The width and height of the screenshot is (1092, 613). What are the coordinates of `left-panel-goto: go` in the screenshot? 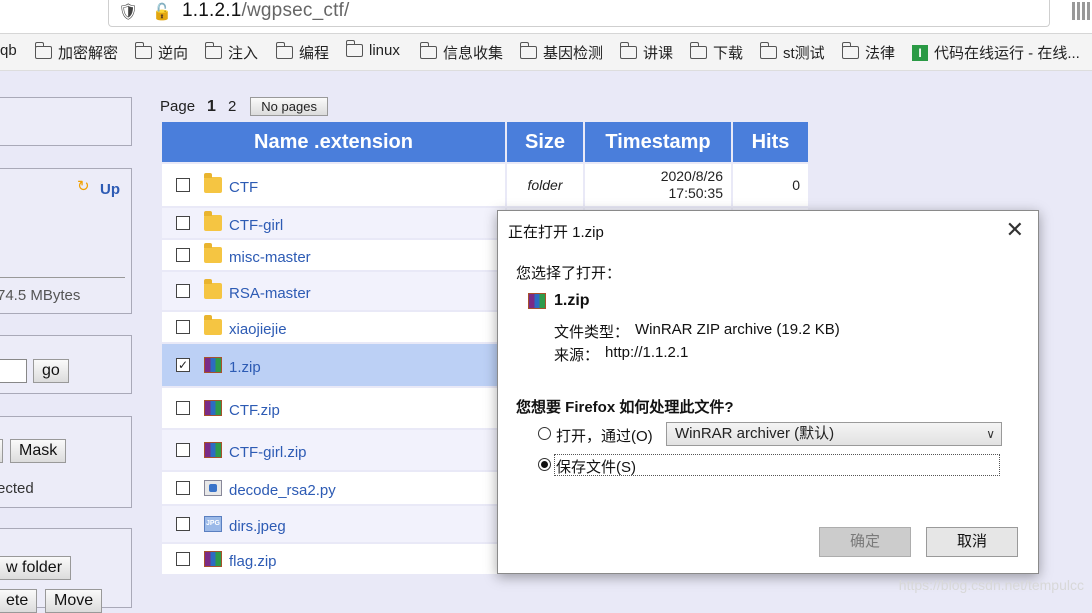 It's located at (66, 364).